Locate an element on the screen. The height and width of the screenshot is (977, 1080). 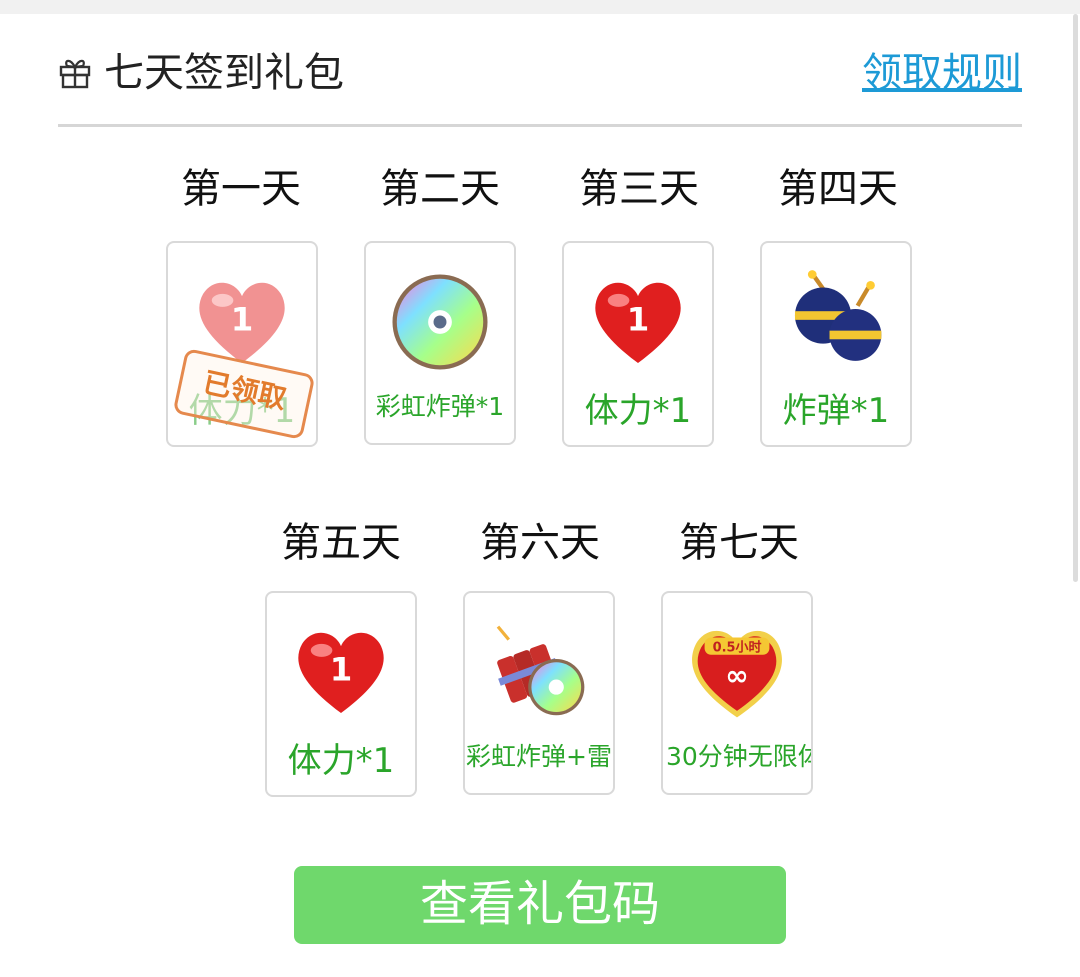
day-label-5: 第五天 is located at coordinates (341, 543).